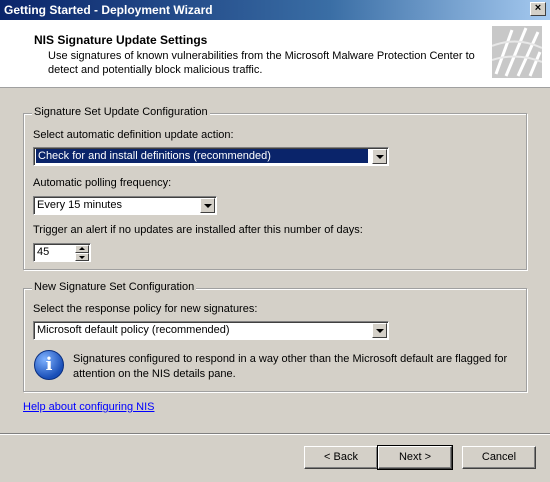 The width and height of the screenshot is (550, 482). Describe the element at coordinates (82, 249) in the screenshot. I see `spin-up-icon` at that location.